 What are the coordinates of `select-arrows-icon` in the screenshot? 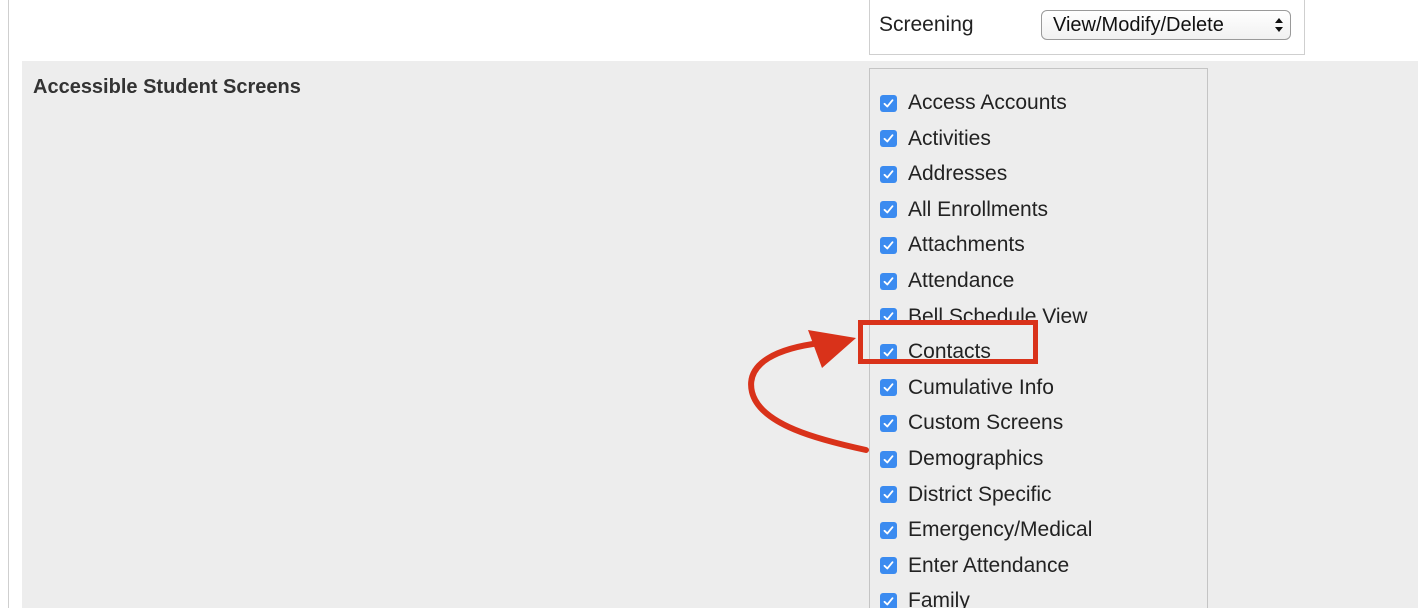 It's located at (1279, 25).